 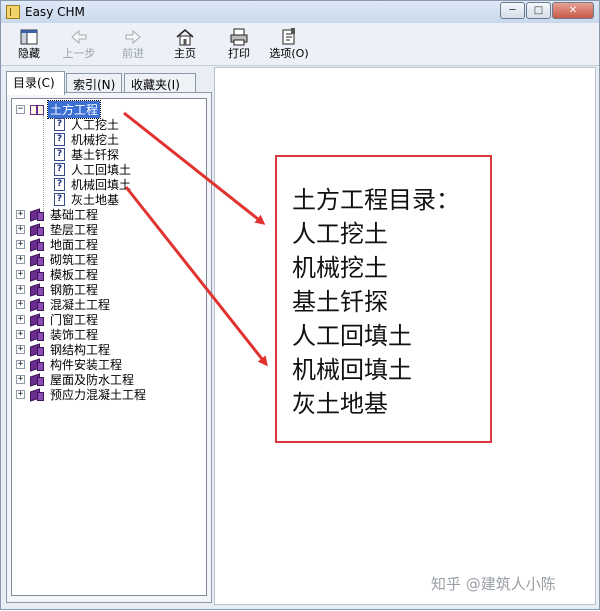 I want to click on tree-node-root: − 土方工程, so click(x=59, y=109).